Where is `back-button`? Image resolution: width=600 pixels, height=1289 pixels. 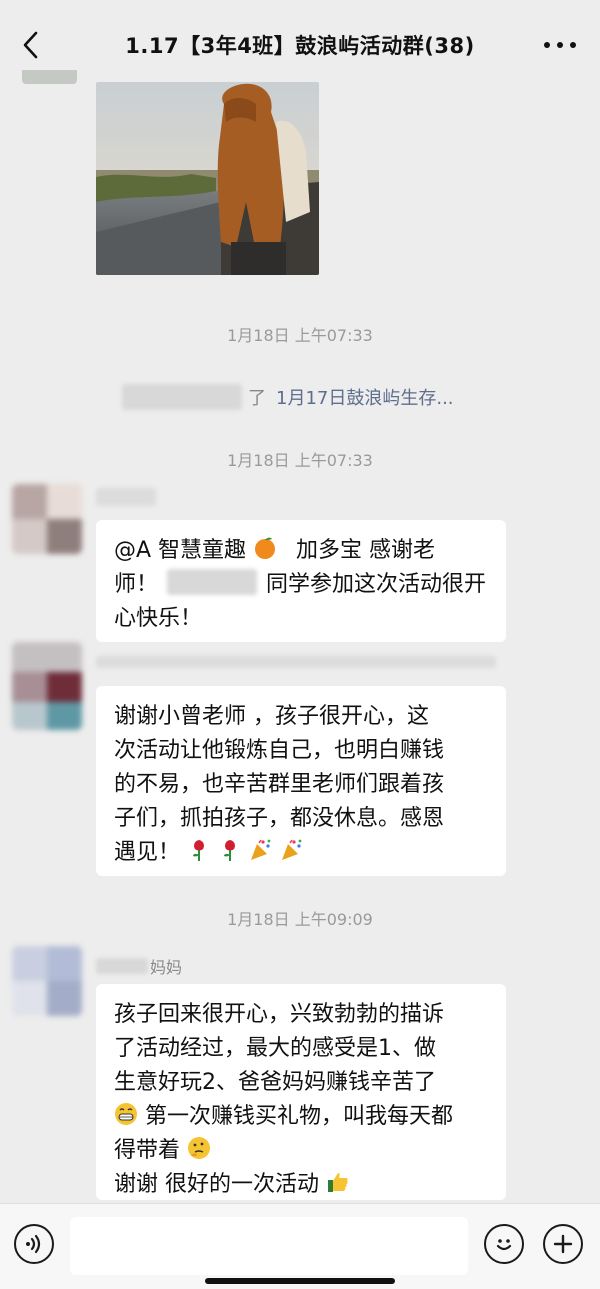 back-button is located at coordinates (31, 45).